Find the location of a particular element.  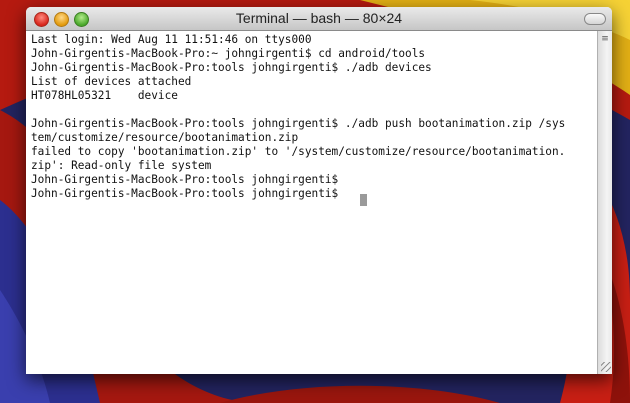

window-title: Terminal — bash — 80×24 is located at coordinates (319, 18).